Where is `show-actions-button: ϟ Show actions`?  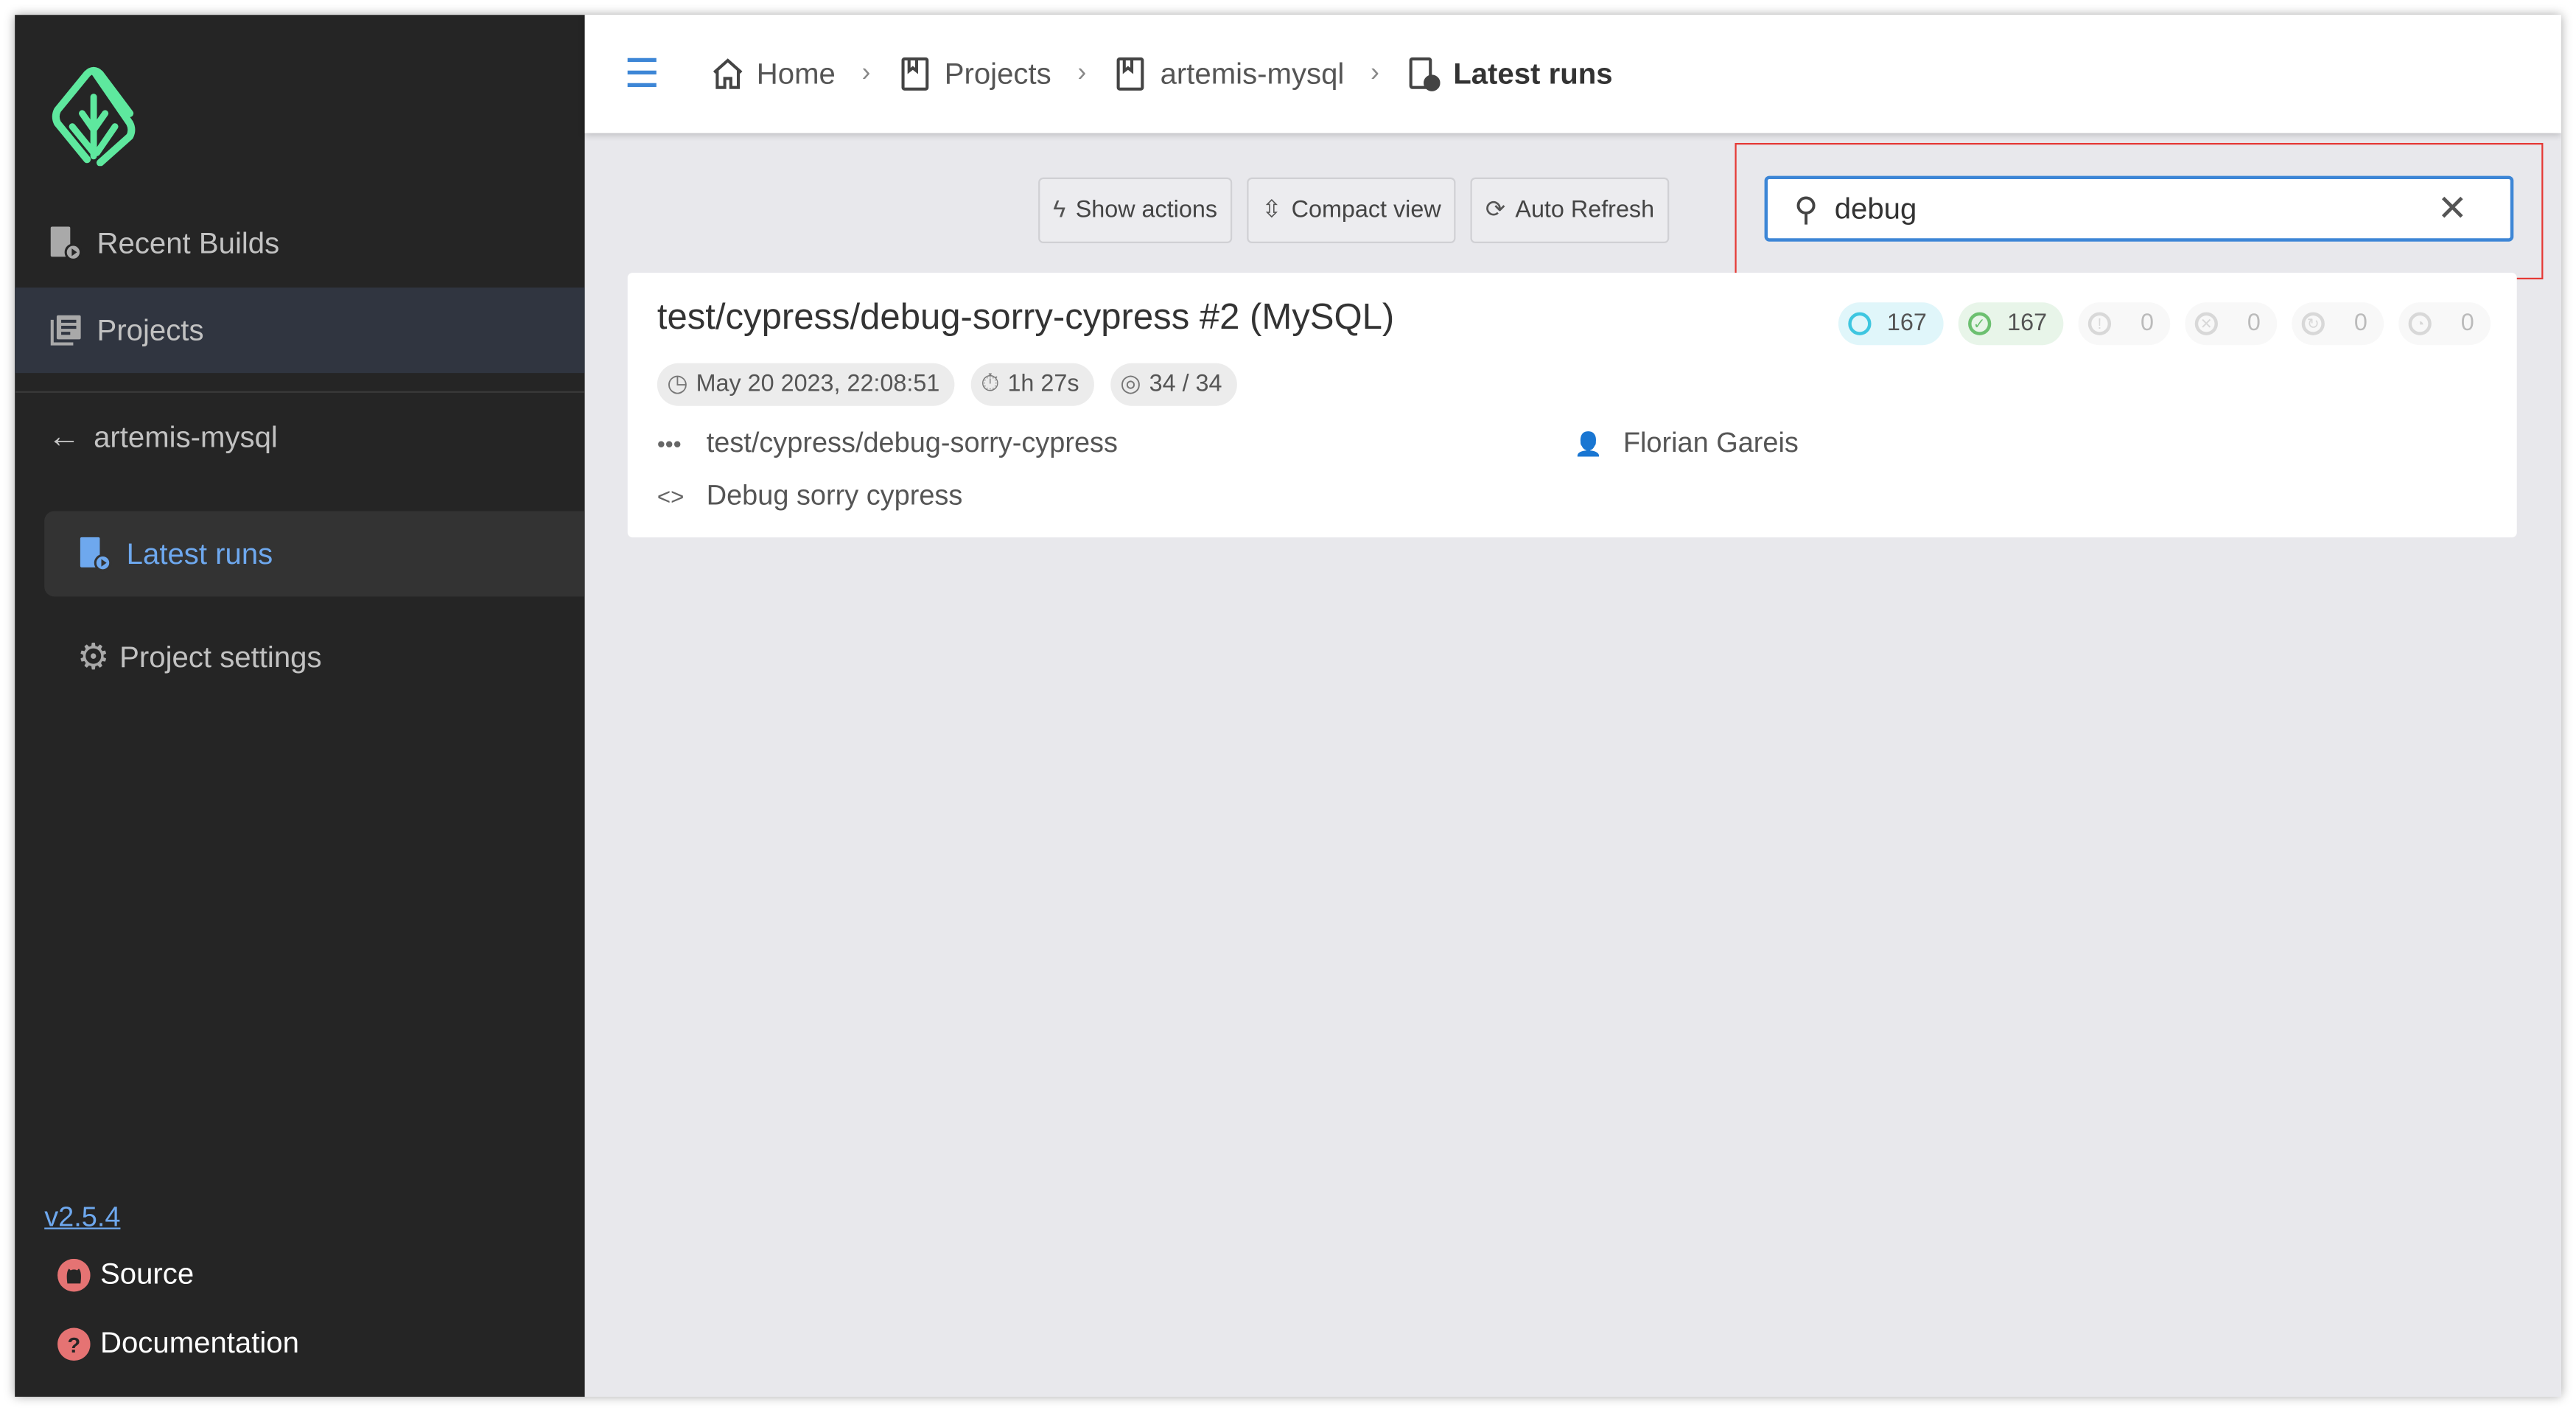 show-actions-button: ϟ Show actions is located at coordinates (1135, 210).